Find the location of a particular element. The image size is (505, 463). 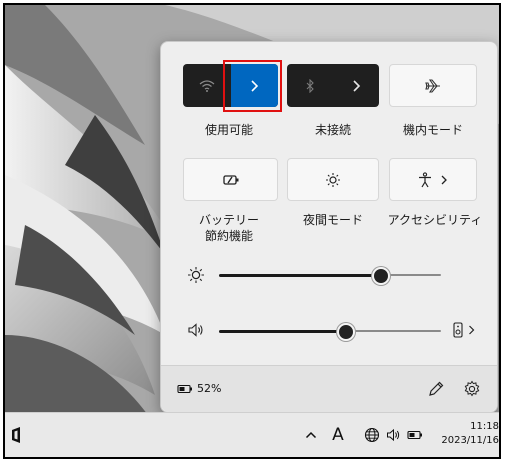

battery-saver-label-line2: 節約機能 is located at coordinates (228, 236).